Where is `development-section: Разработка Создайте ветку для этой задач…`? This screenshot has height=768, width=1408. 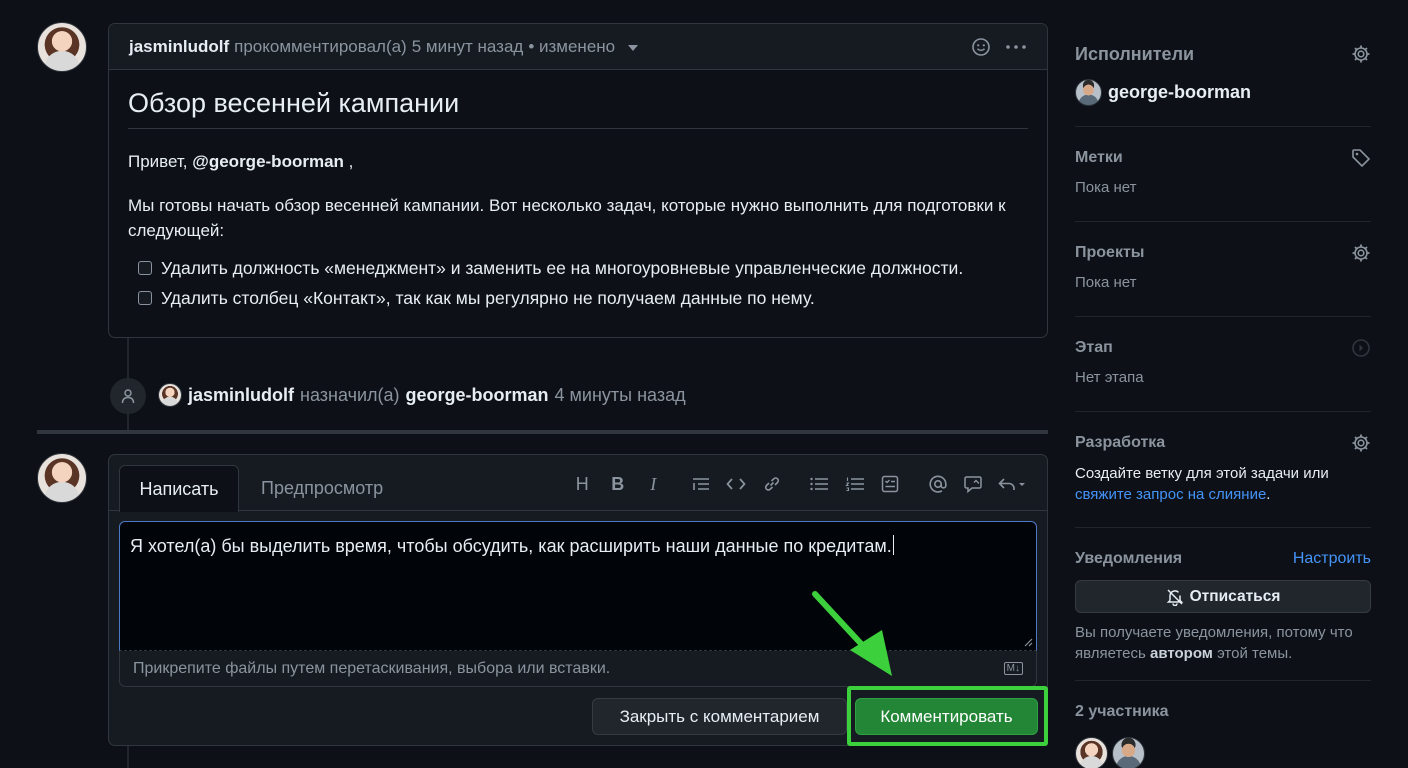 development-section: Разработка Создайте ветку для этой задач… is located at coordinates (1223, 468).